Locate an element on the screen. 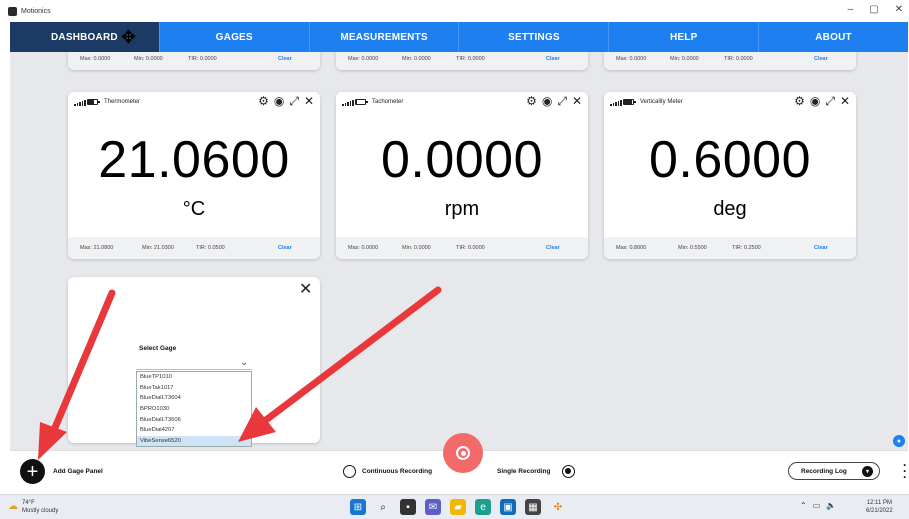 Image resolution: width=909 pixels, height=519 pixels. window-controls: – ▢ ✕ is located at coordinates (875, 9).